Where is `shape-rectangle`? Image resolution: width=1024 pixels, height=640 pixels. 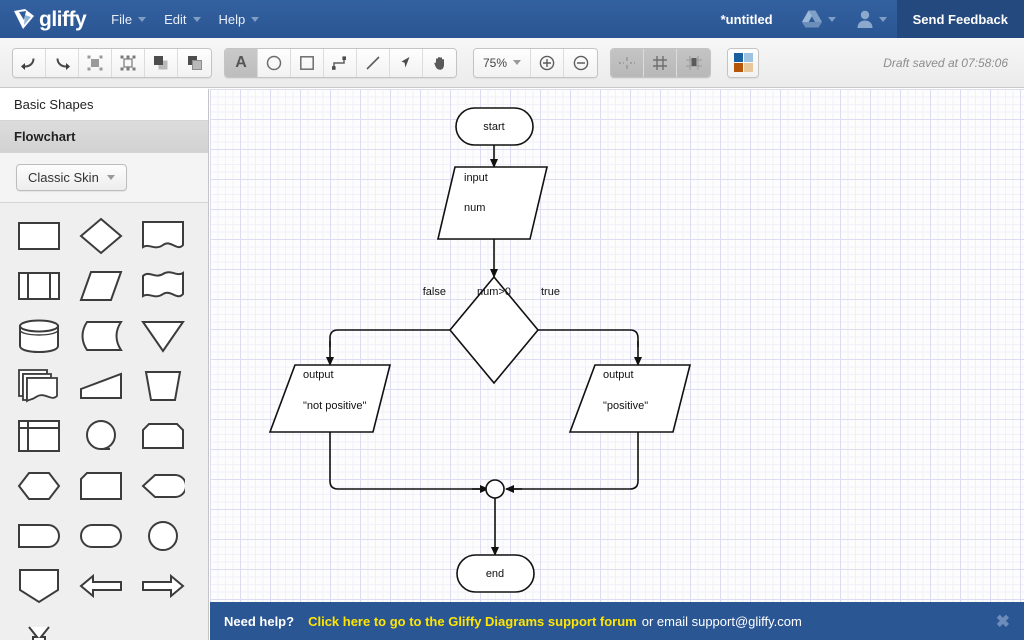 shape-rectangle is located at coordinates (39, 236).